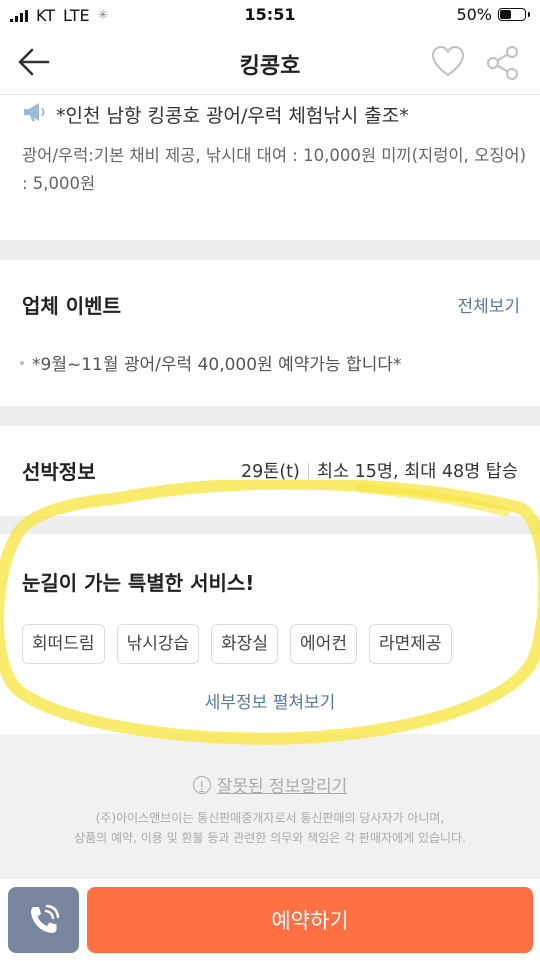 The height and width of the screenshot is (961, 540). What do you see at coordinates (514, 14) in the screenshot?
I see `battery-icon` at bounding box center [514, 14].